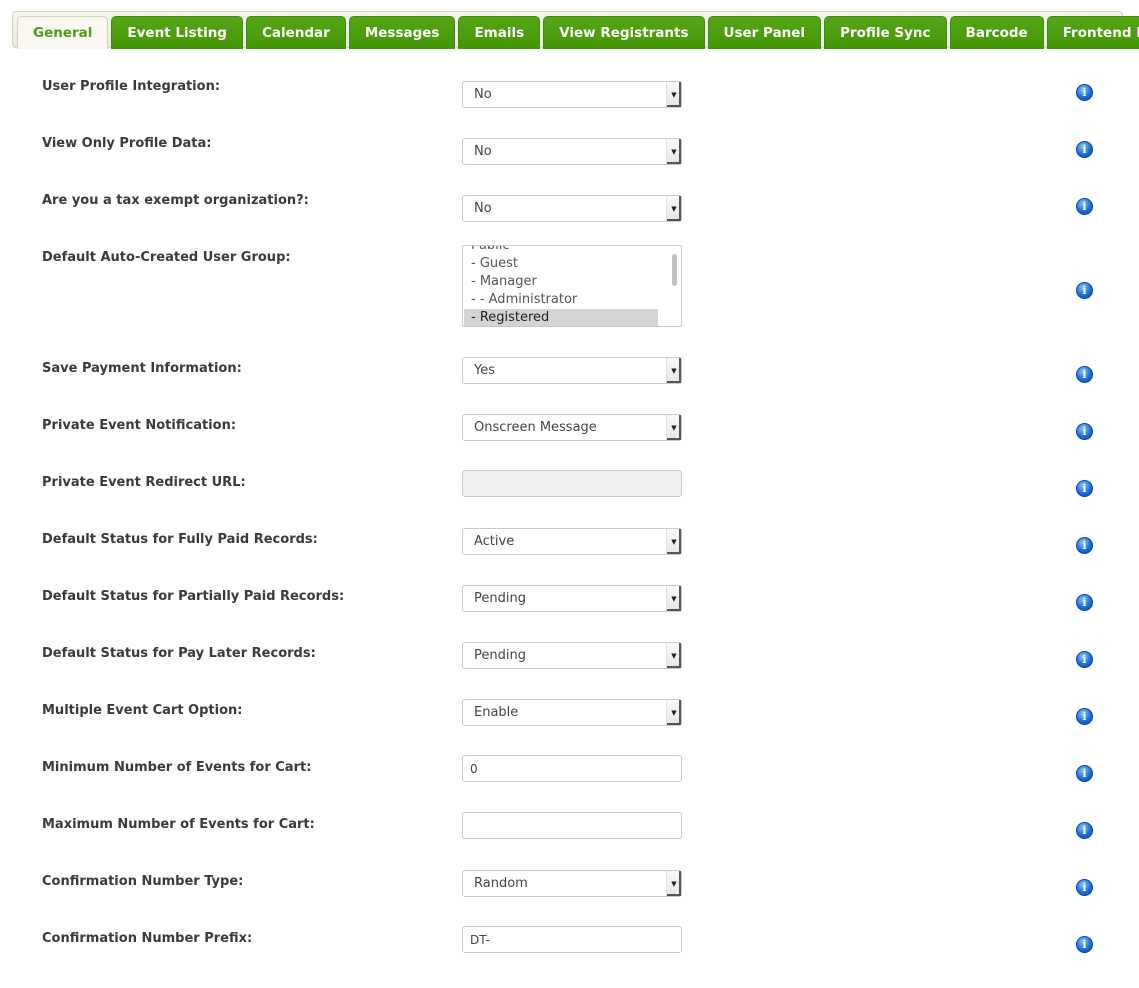 Image resolution: width=1139 pixels, height=988 pixels. What do you see at coordinates (572, 541) in the screenshot?
I see `status-fully-paid-select: Active ▼` at bounding box center [572, 541].